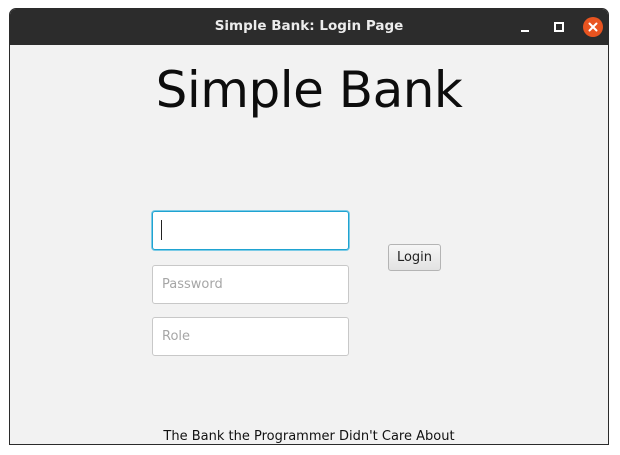 The width and height of the screenshot is (620, 455). What do you see at coordinates (414, 257) in the screenshot?
I see `login-button: Login` at bounding box center [414, 257].